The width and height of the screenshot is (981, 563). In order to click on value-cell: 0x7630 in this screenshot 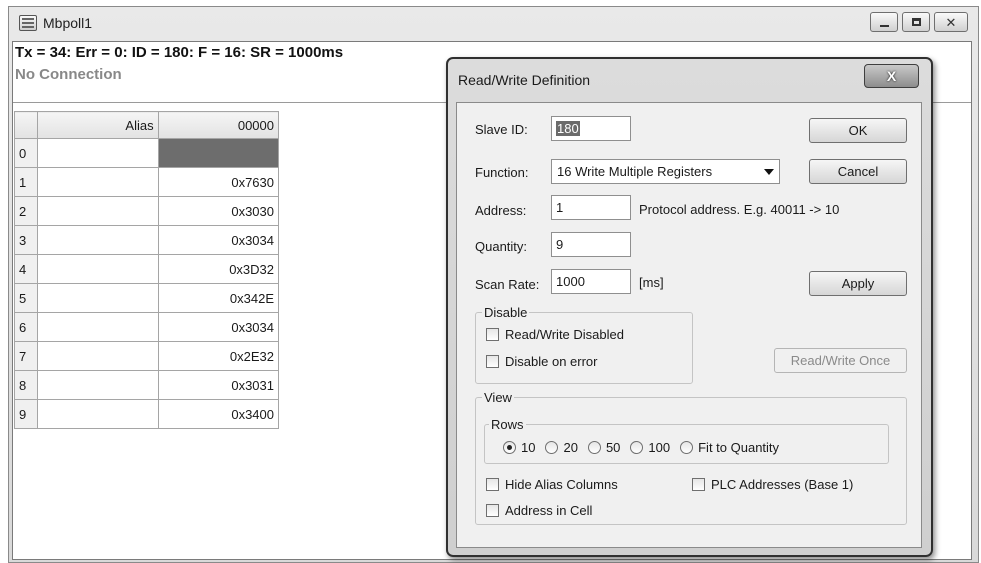, I will do `click(218, 182)`.